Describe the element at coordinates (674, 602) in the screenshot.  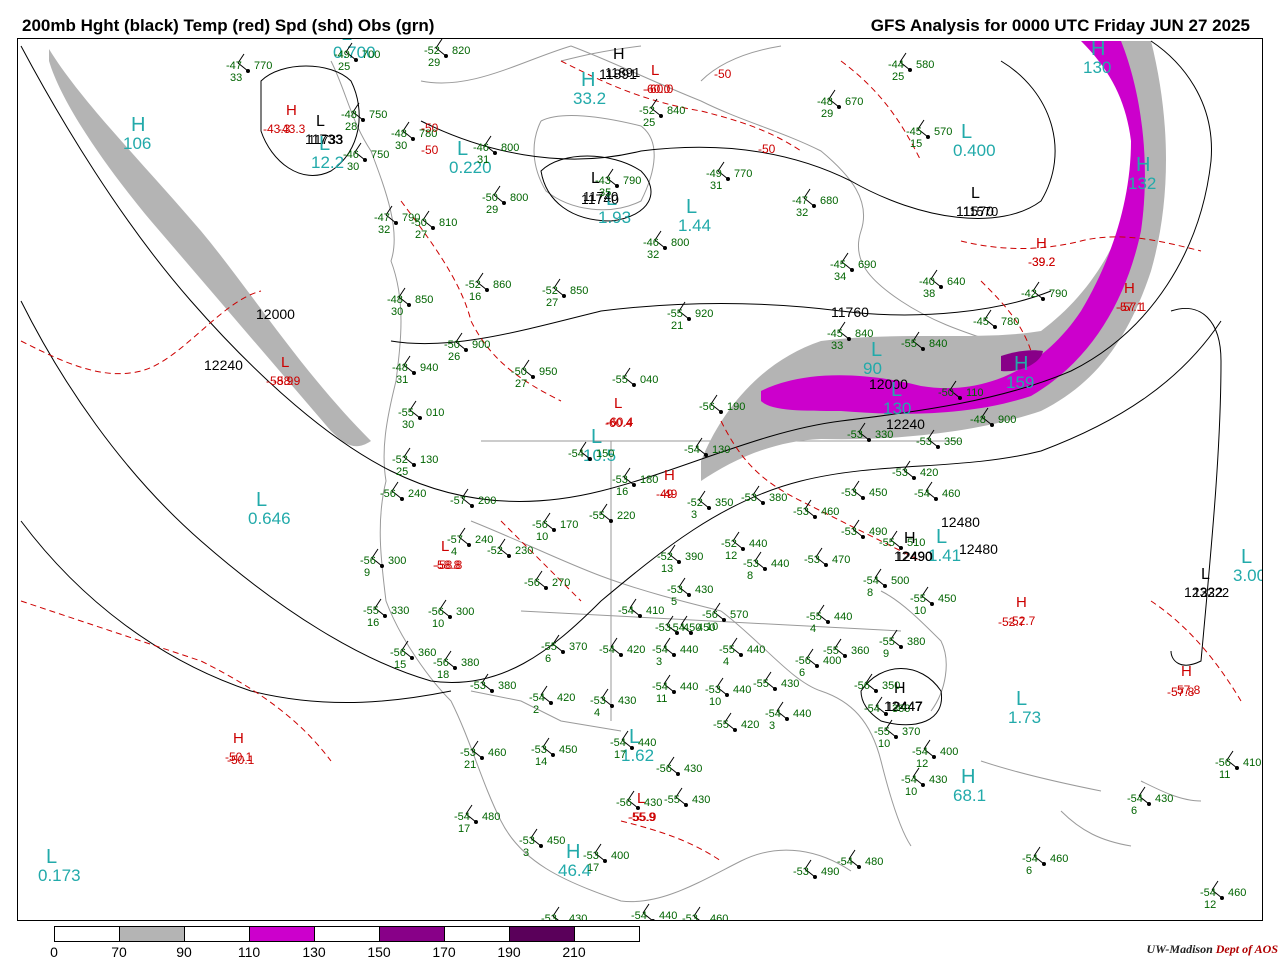
I see `obs-dewpoint: 5` at that location.